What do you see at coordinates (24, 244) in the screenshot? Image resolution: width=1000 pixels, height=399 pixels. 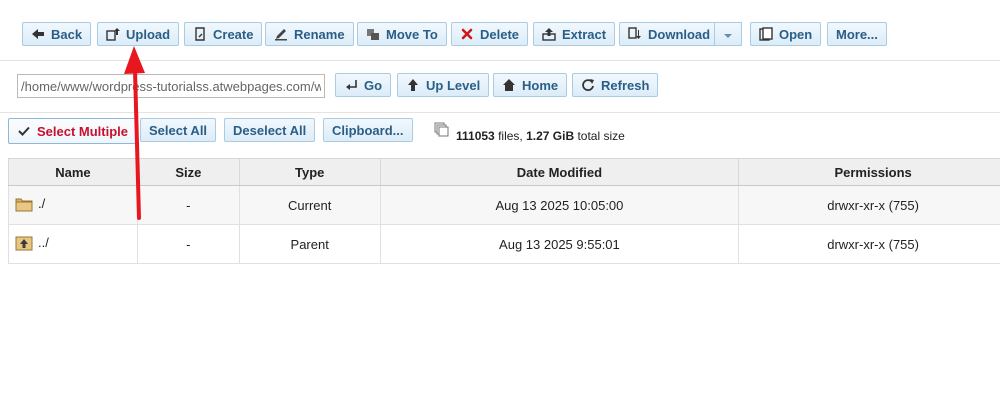 I see `parent-folder-icon` at bounding box center [24, 244].